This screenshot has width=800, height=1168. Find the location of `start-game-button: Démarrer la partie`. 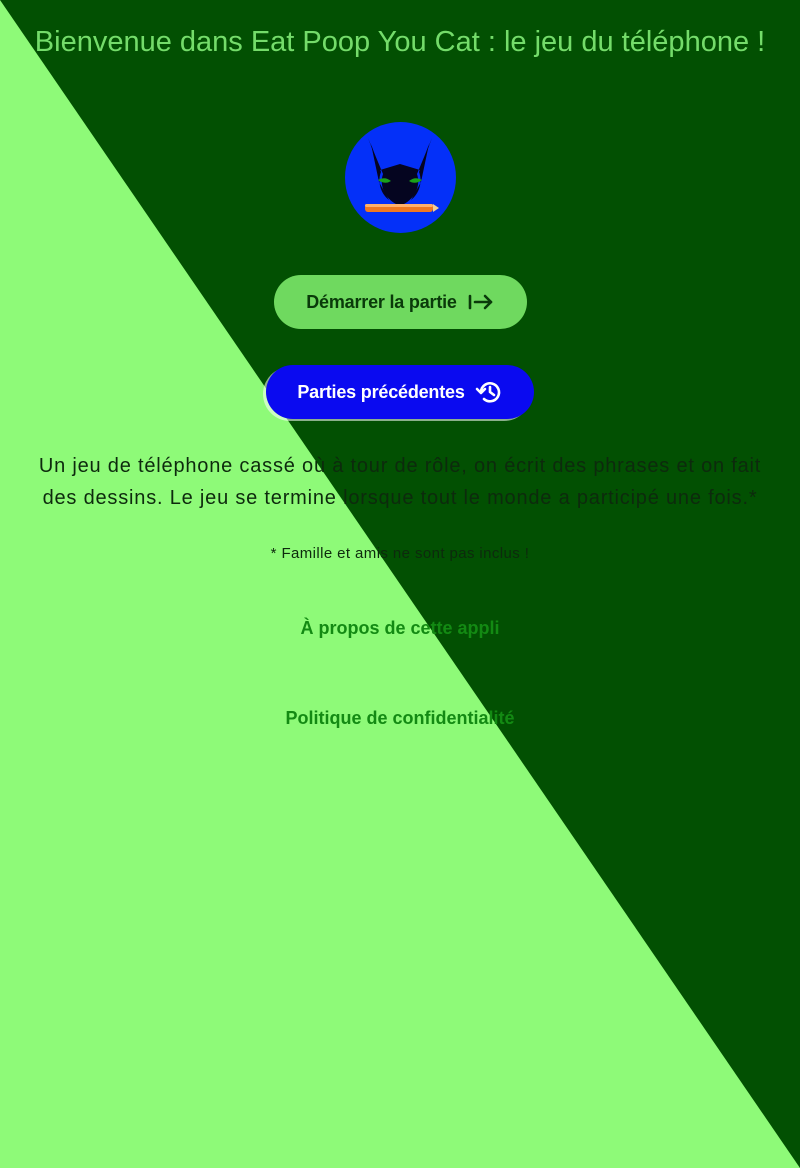

start-game-button: Démarrer la partie is located at coordinates (400, 302).